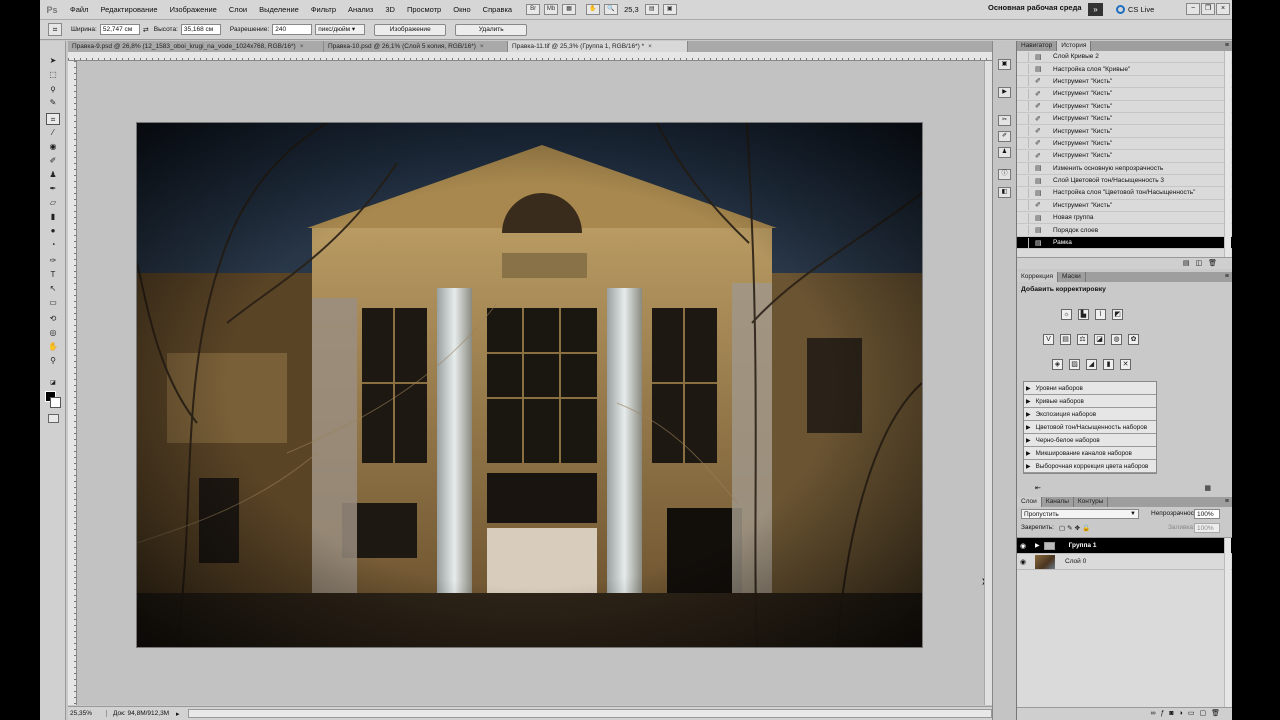  I want to click on lasso-tool-icon: ϙ, so click(53, 89).